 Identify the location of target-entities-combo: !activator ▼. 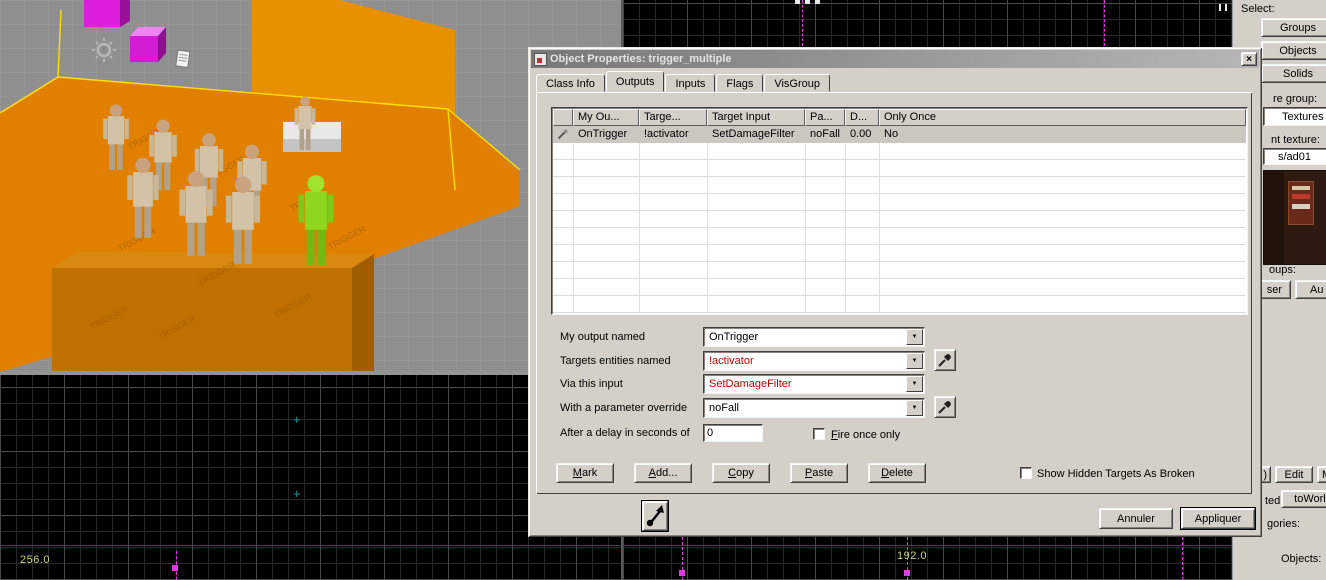
(814, 361).